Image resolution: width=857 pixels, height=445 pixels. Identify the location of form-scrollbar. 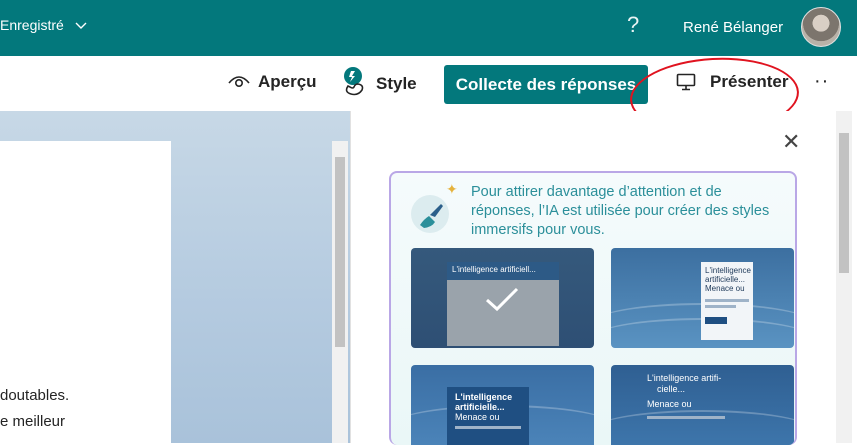
(340, 292).